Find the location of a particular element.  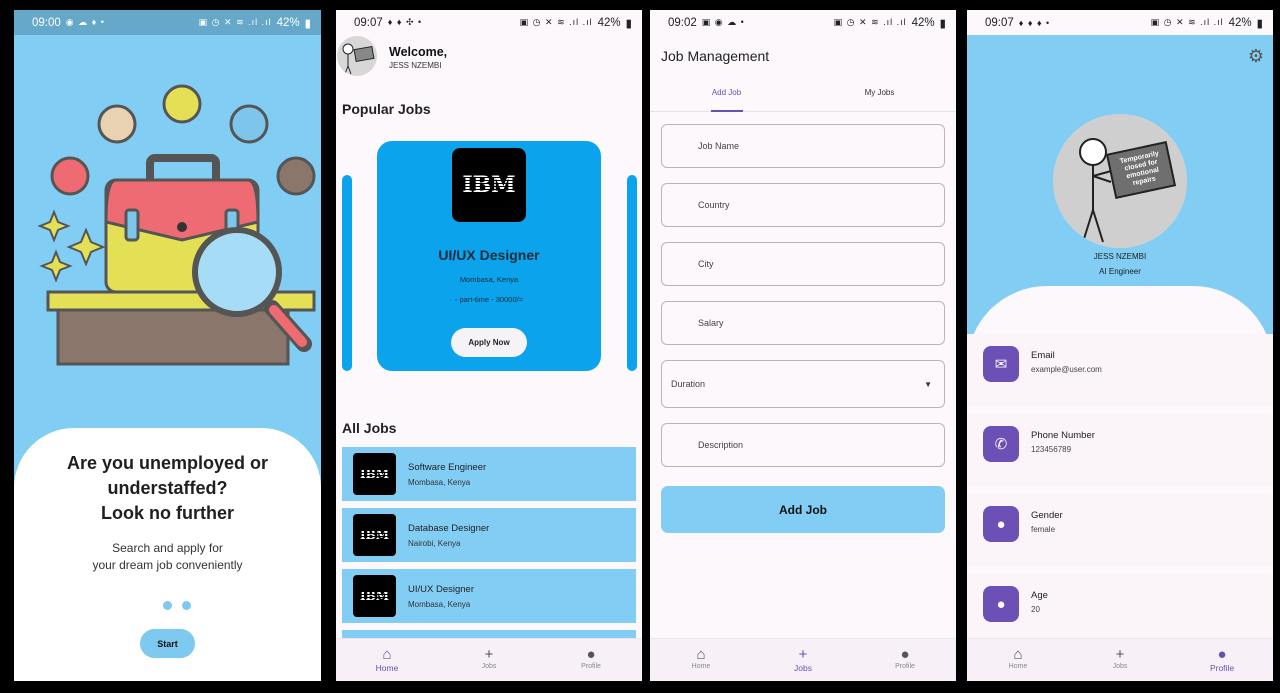

country-field: Country is located at coordinates (803, 205).